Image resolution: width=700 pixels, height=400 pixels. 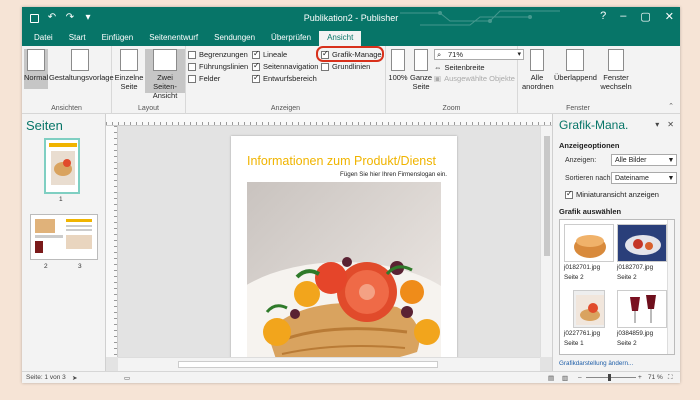 What do you see at coordinates (464, 67) in the screenshot?
I see `page-width-label: Seitenbreite` at bounding box center [464, 67].